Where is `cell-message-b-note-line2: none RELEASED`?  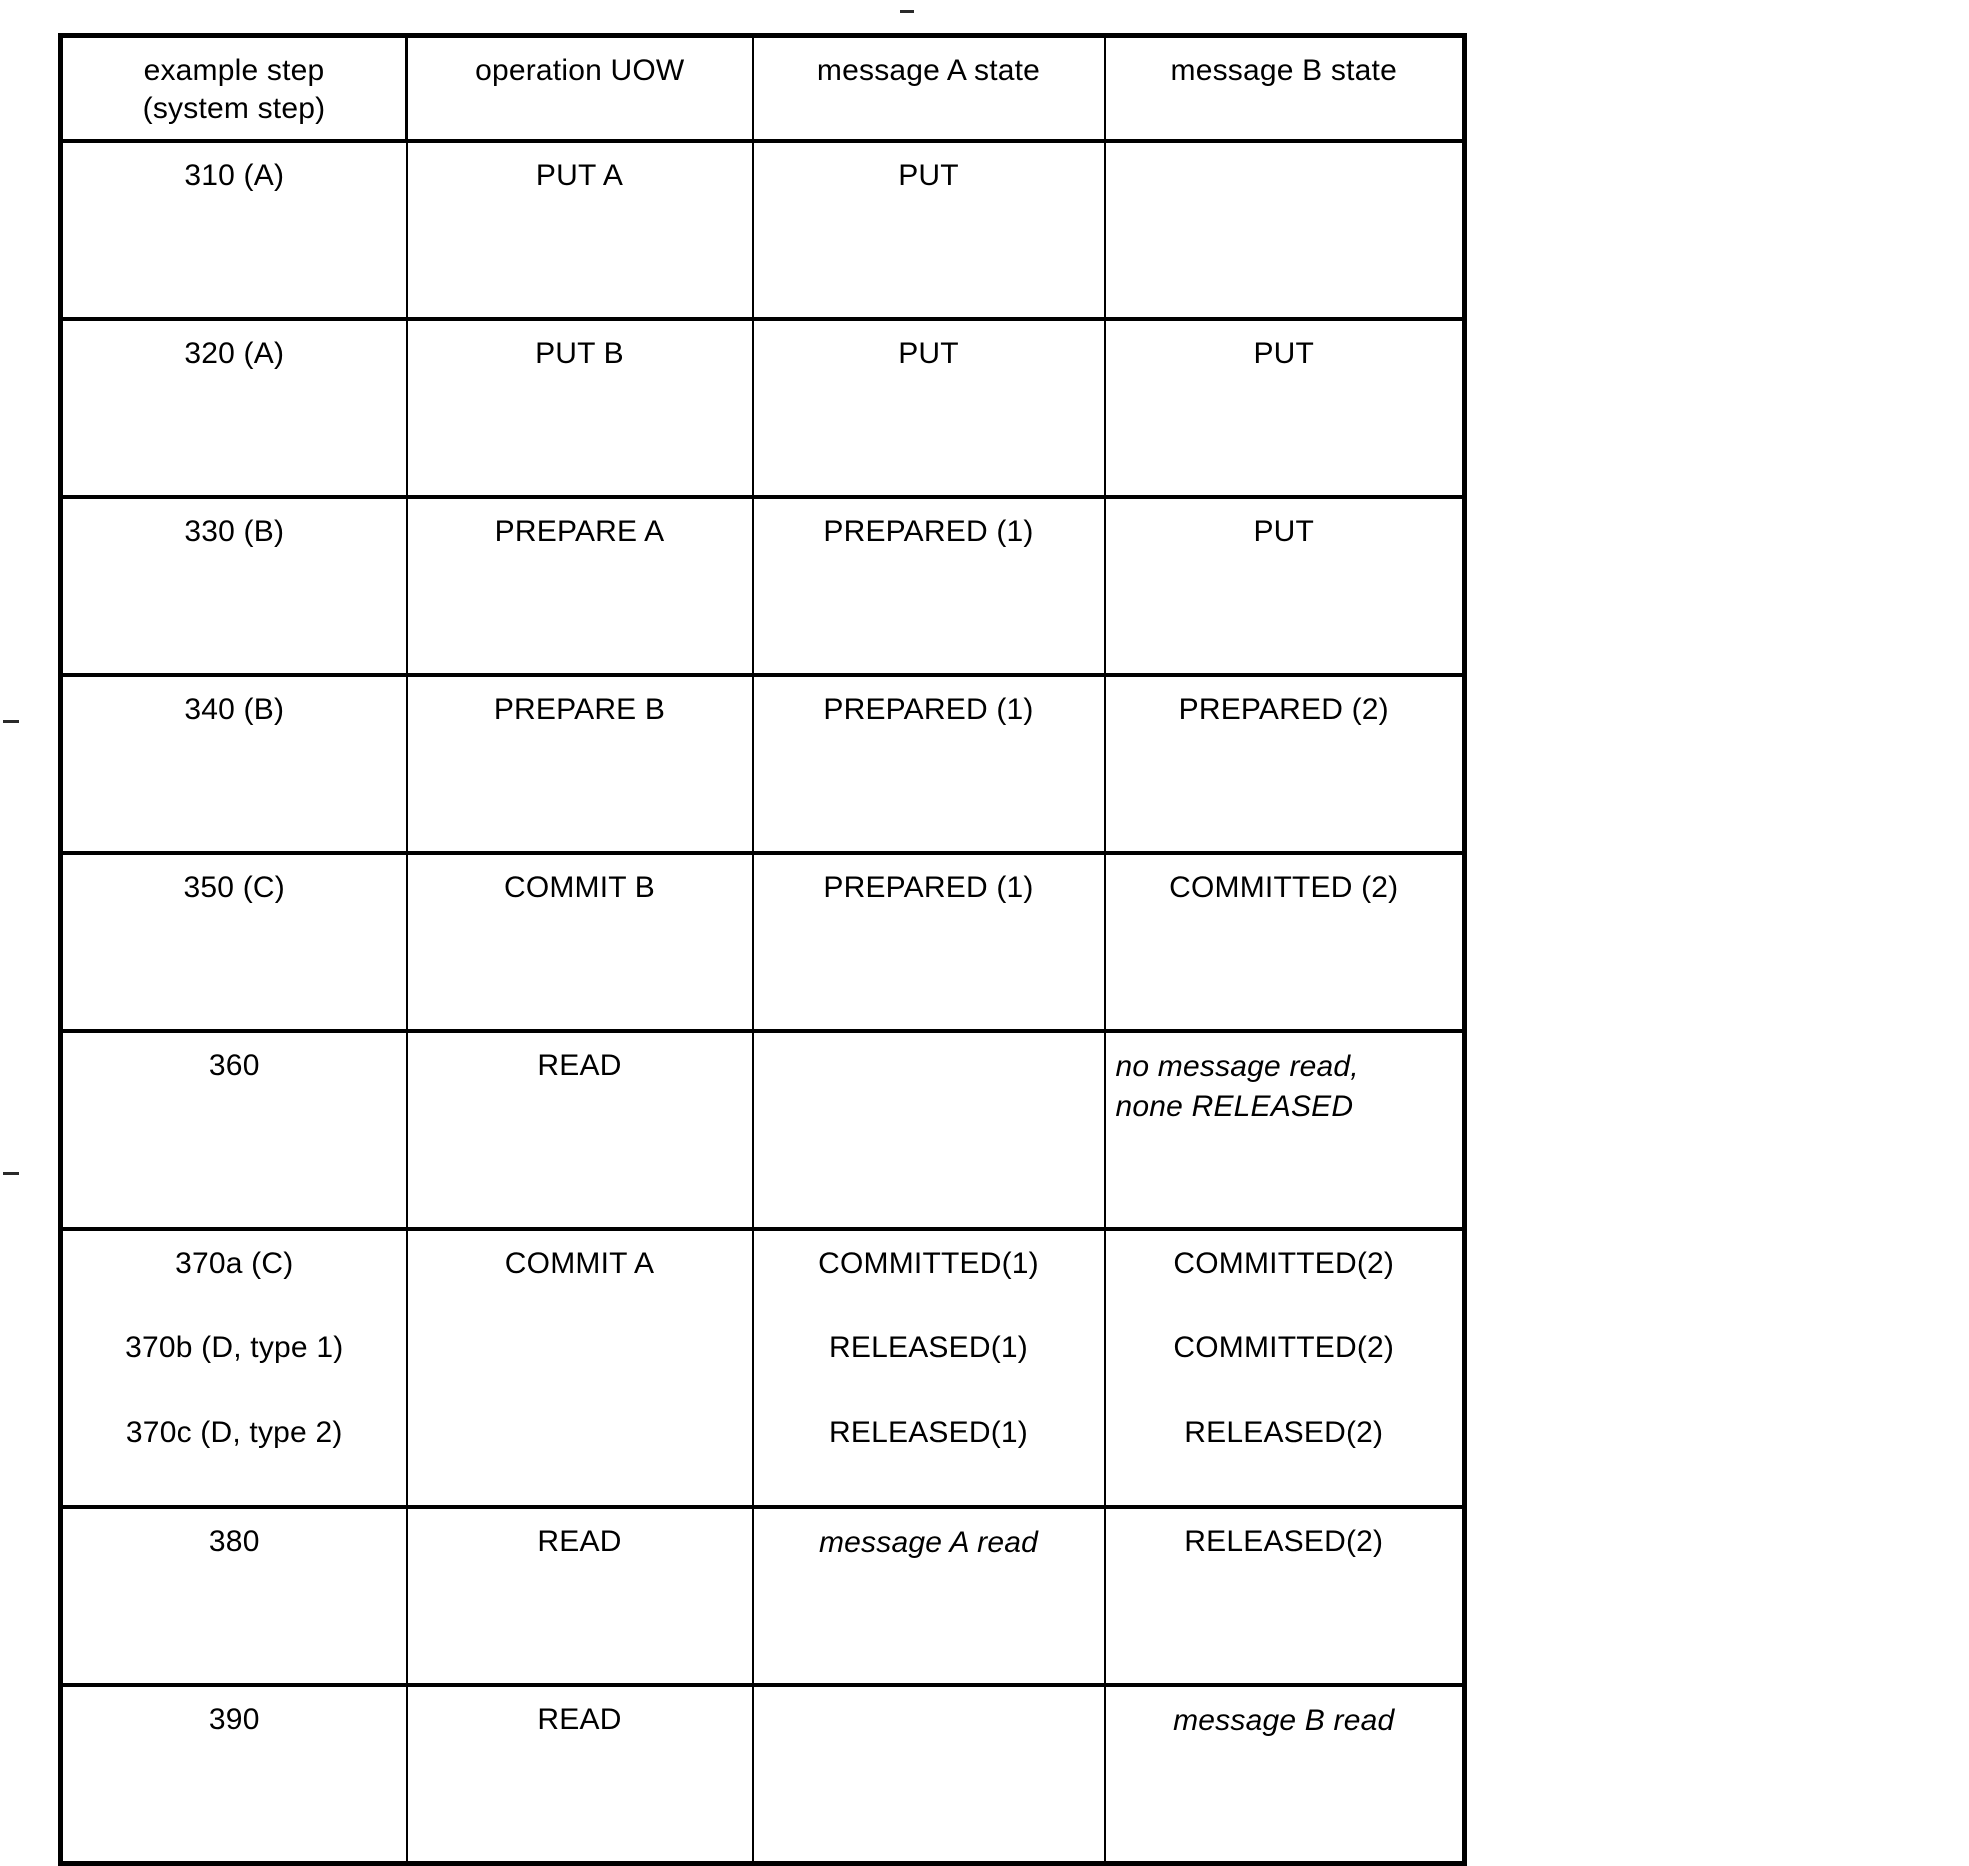 cell-message-b-note-line2: none RELEASED is located at coordinates (1234, 1106).